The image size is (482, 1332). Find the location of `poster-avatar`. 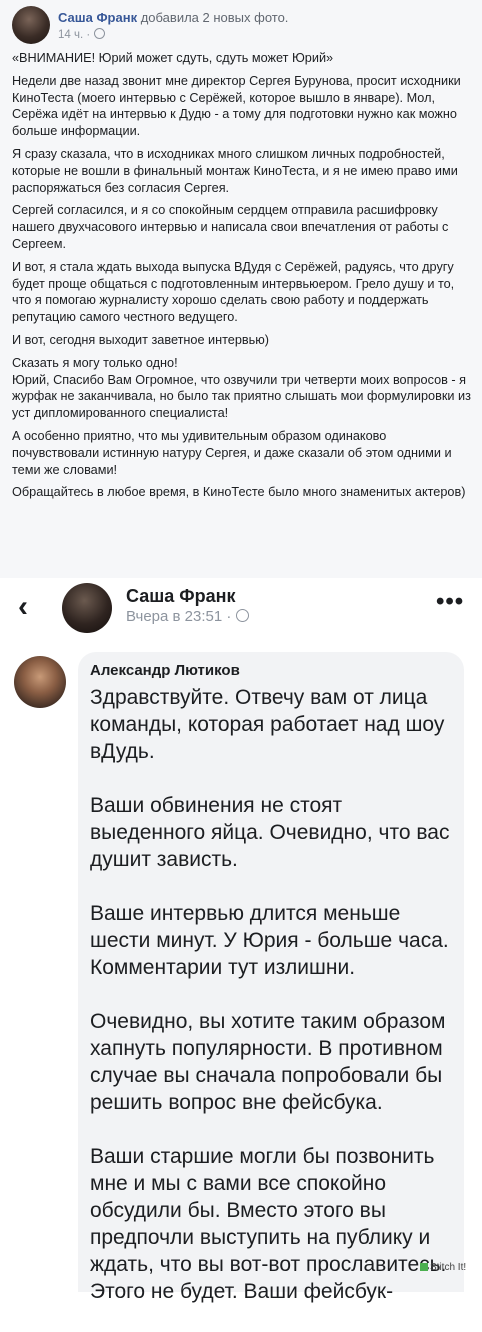

poster-avatar is located at coordinates (31, 25).